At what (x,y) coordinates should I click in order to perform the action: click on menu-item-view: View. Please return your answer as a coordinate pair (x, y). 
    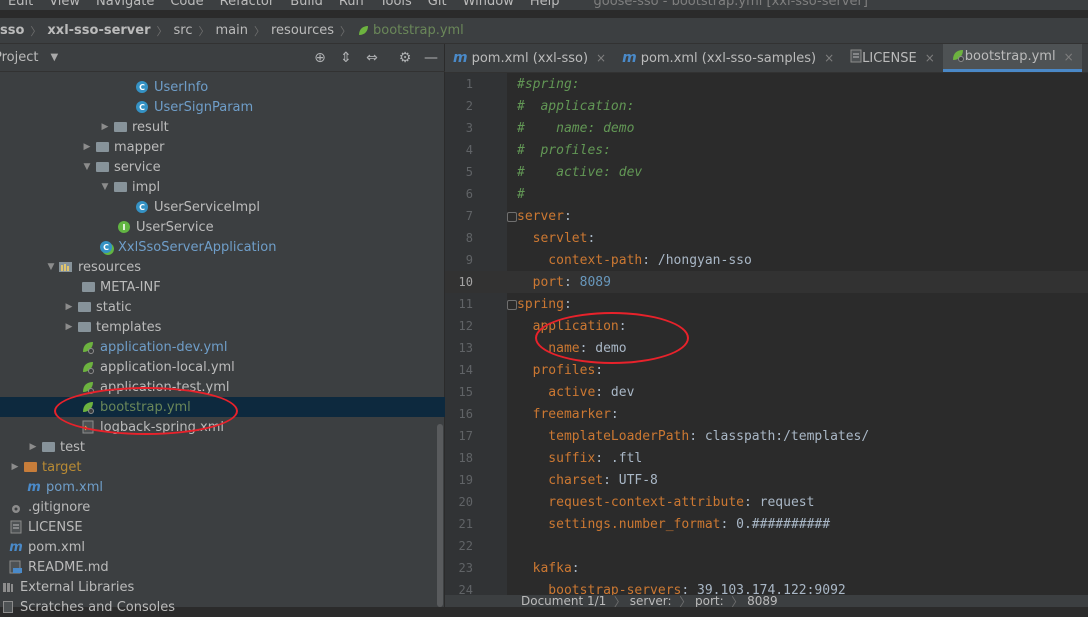
    Looking at the image, I should click on (64, 4).